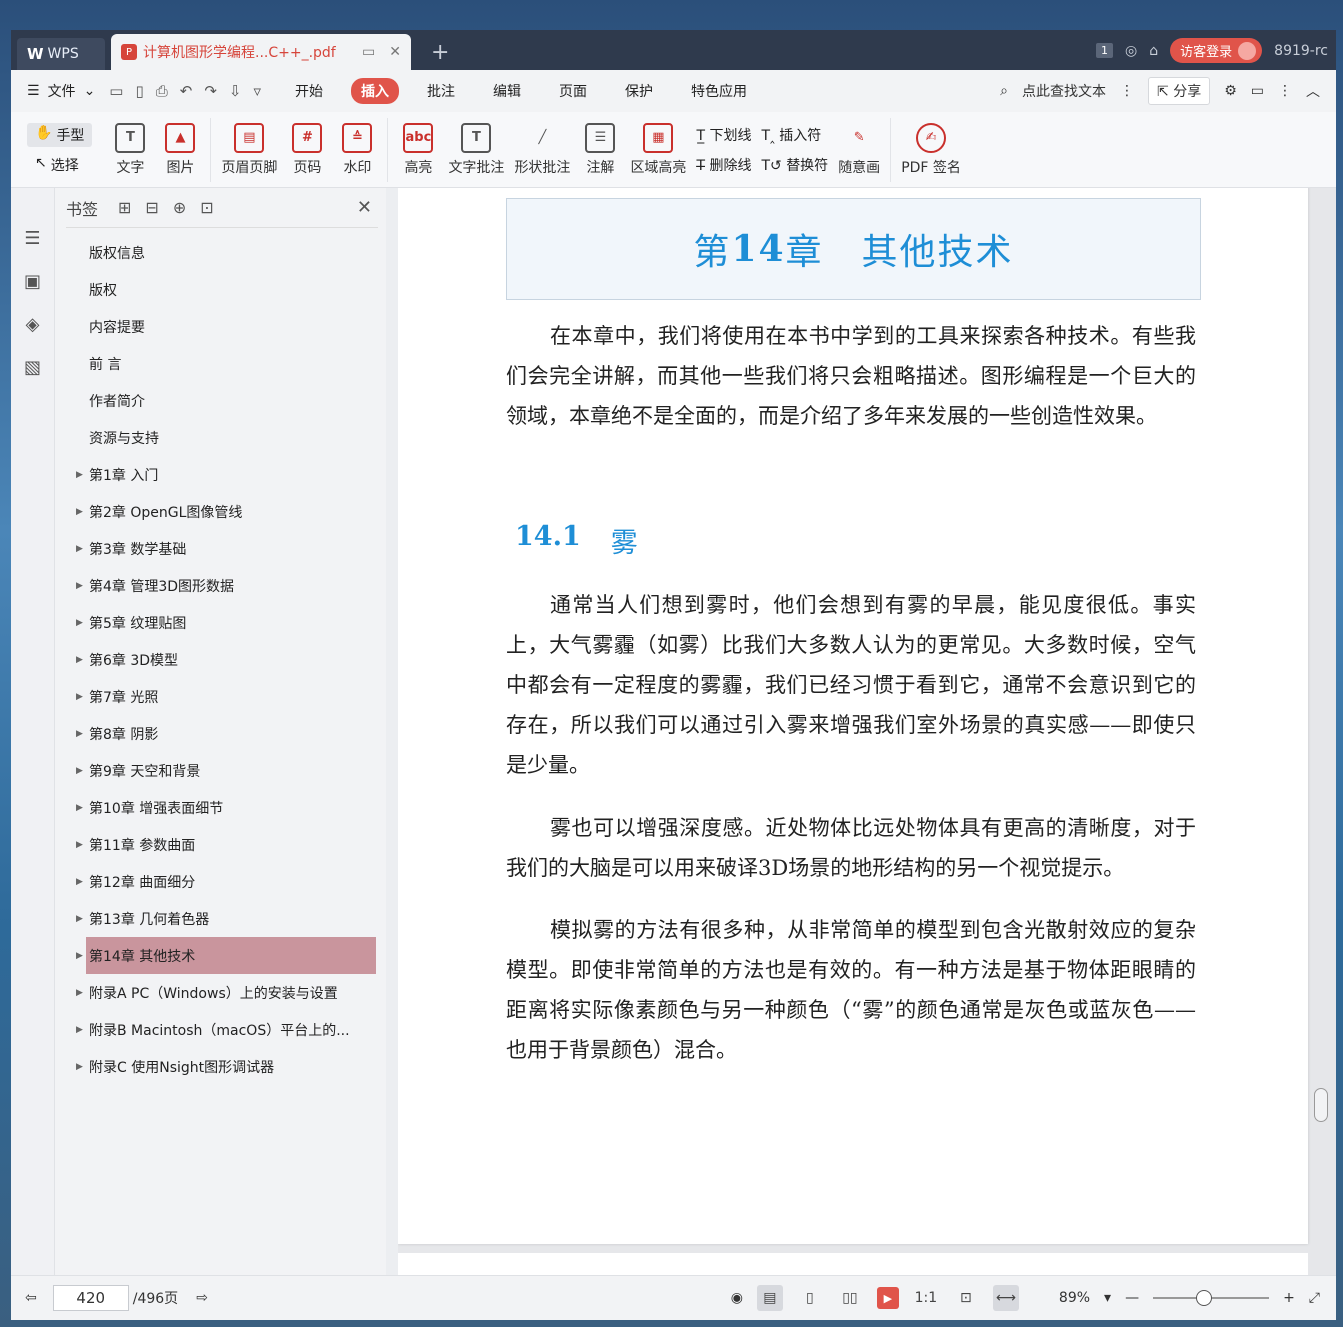 Image resolution: width=1343 pixels, height=1327 pixels. Describe the element at coordinates (1074, 1298) in the screenshot. I see `zoom-level: 89%` at that location.